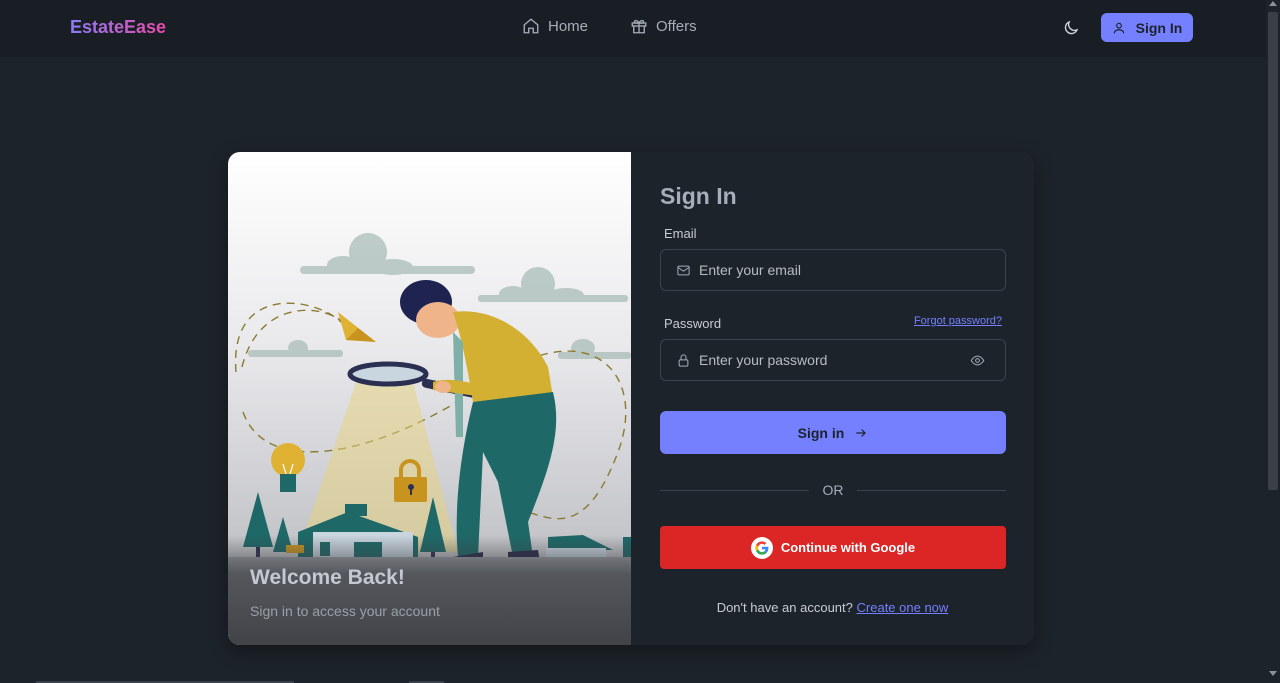 The image size is (1280, 683). I want to click on scrollbar-thumb, so click(1273, 251).